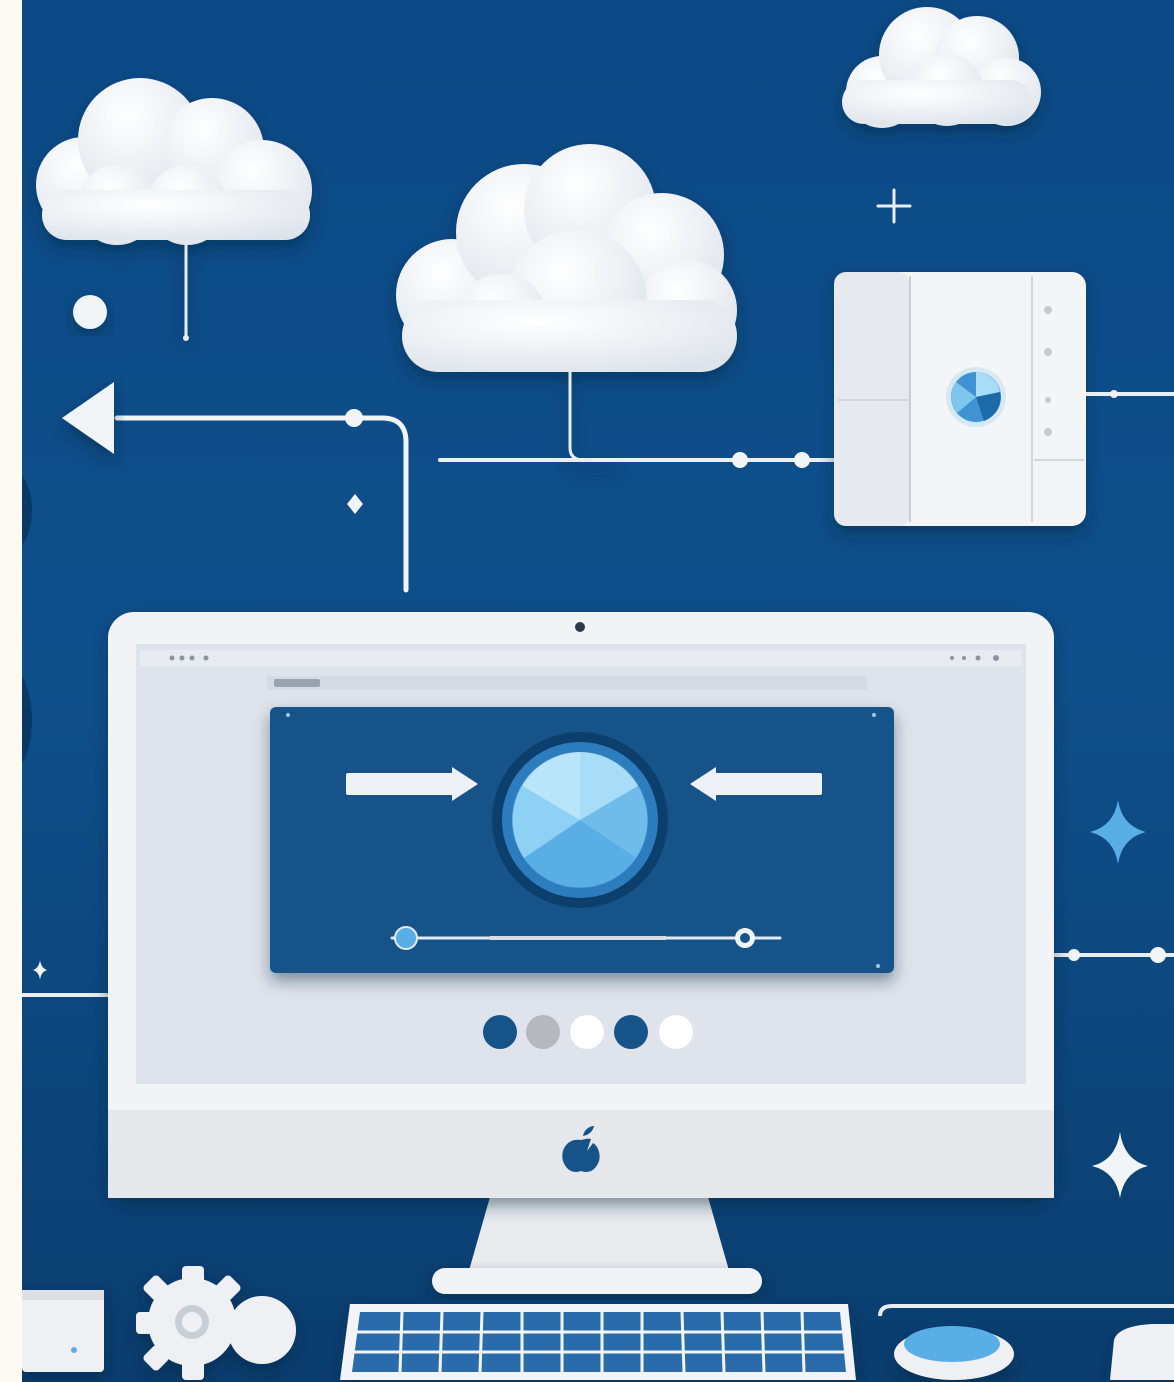 The image size is (1174, 1382). Describe the element at coordinates (598, 1342) in the screenshot. I see `keyboard-icon` at that location.